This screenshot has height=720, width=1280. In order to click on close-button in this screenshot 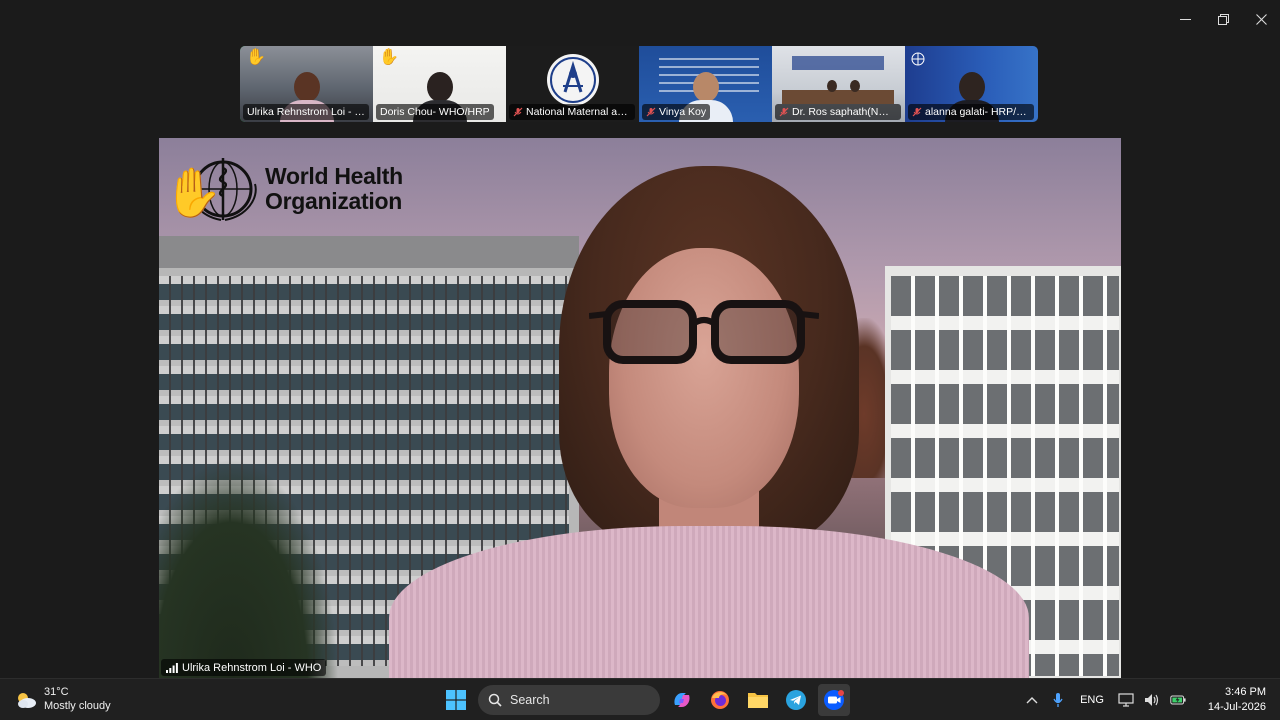, I will do `click(1261, 19)`.